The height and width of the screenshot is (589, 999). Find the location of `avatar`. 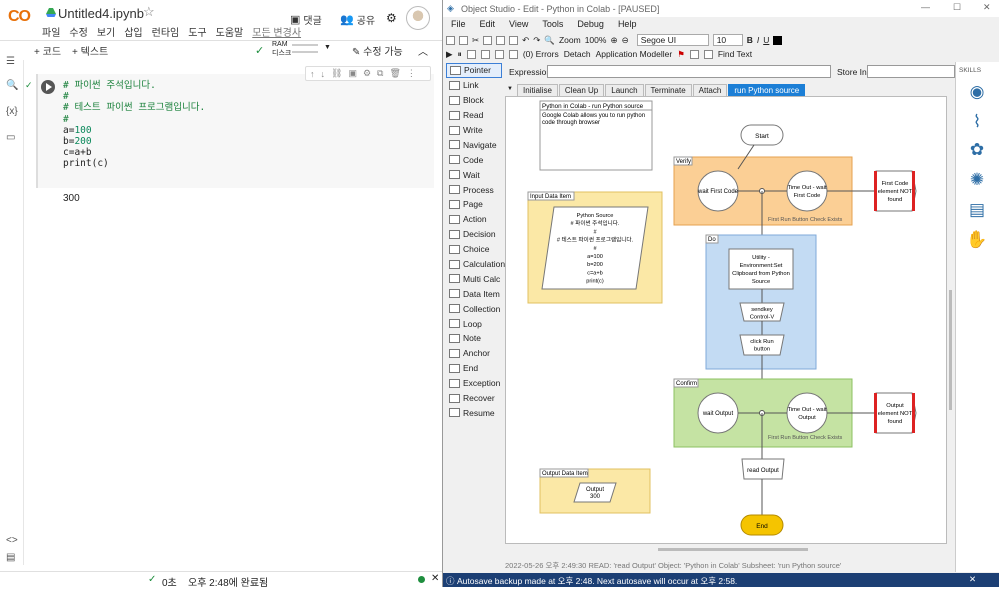

avatar is located at coordinates (418, 18).